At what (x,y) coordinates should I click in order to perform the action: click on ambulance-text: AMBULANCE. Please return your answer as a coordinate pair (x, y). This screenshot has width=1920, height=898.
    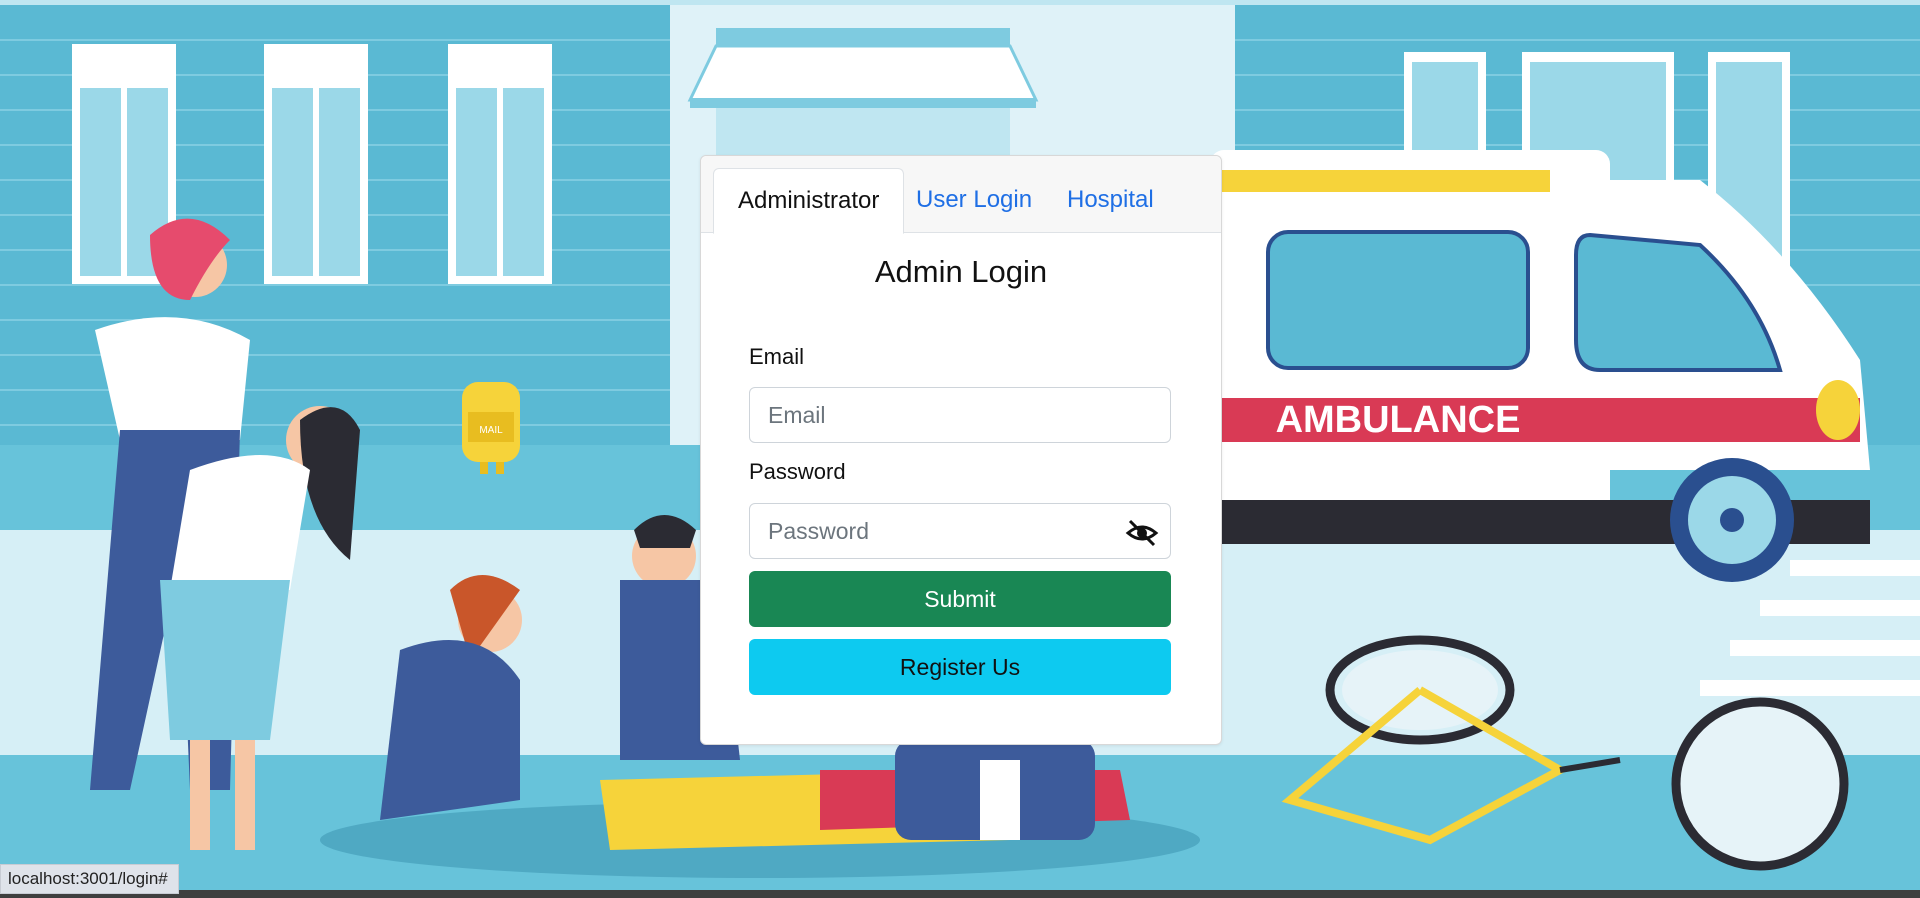
    Looking at the image, I should click on (1398, 420).